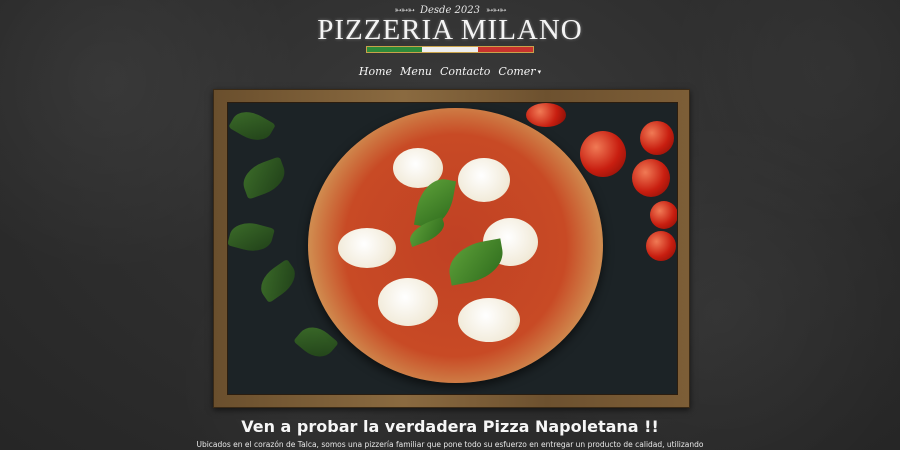 The height and width of the screenshot is (450, 900). I want to click on caret-down-icon: ▾, so click(539, 71).